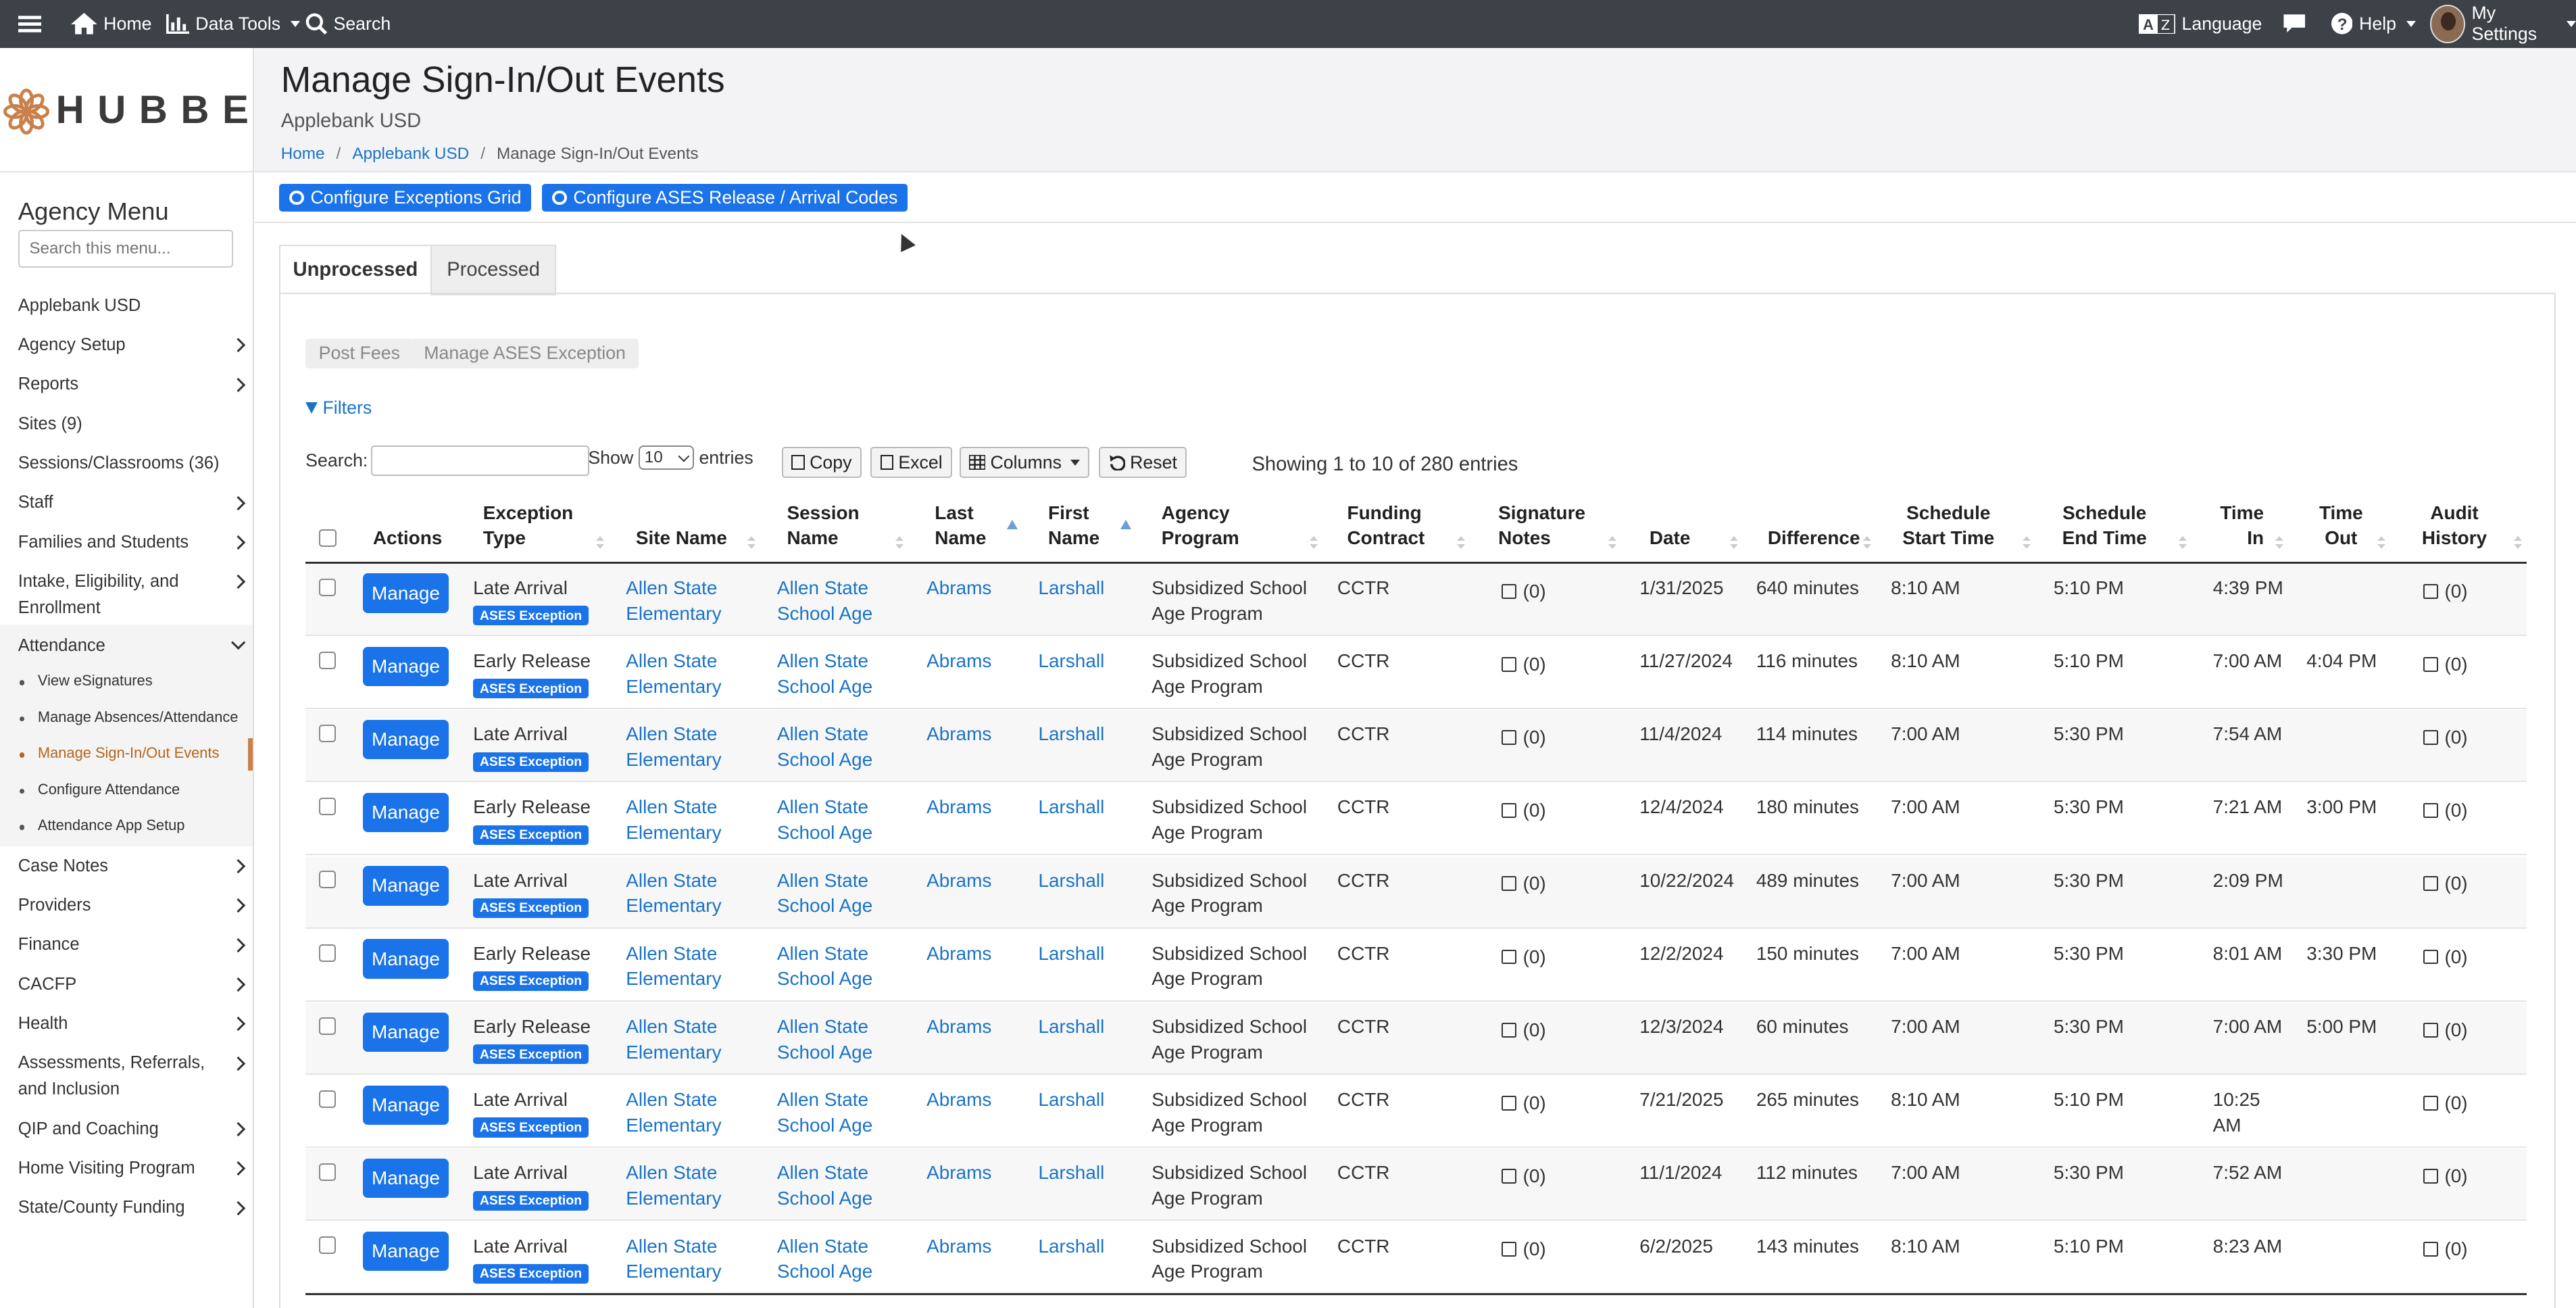 The height and width of the screenshot is (1308, 2576). Describe the element at coordinates (233, 24) in the screenshot. I see `nav-data-tools: Data Tools` at that location.